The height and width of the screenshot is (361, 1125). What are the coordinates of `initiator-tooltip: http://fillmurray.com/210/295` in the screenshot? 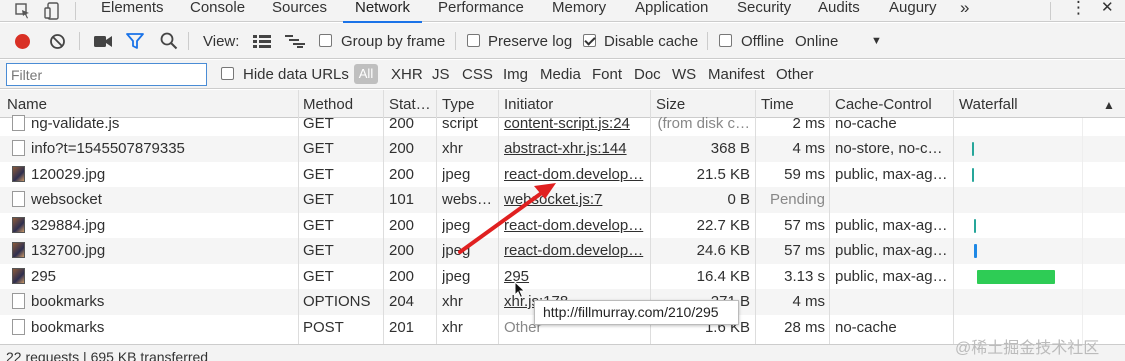 It's located at (636, 312).